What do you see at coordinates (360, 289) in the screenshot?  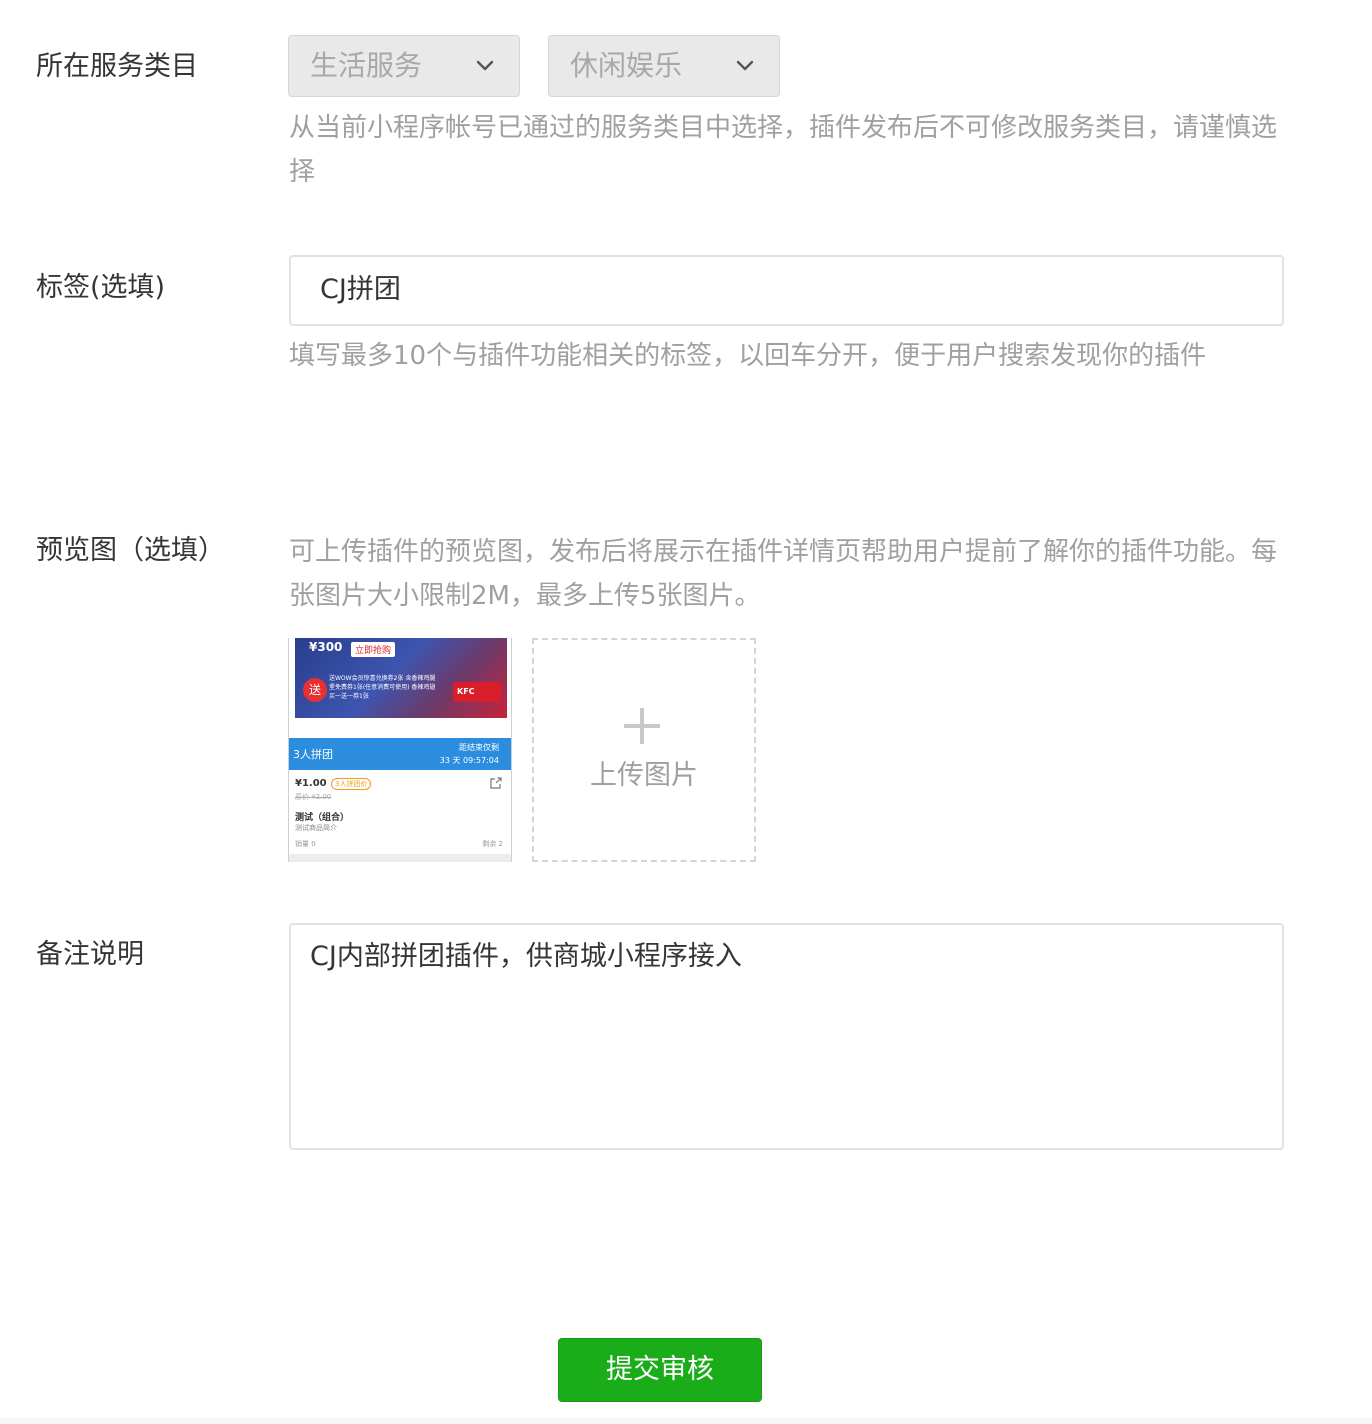 I see `tags-input-value: CJ拼团` at bounding box center [360, 289].